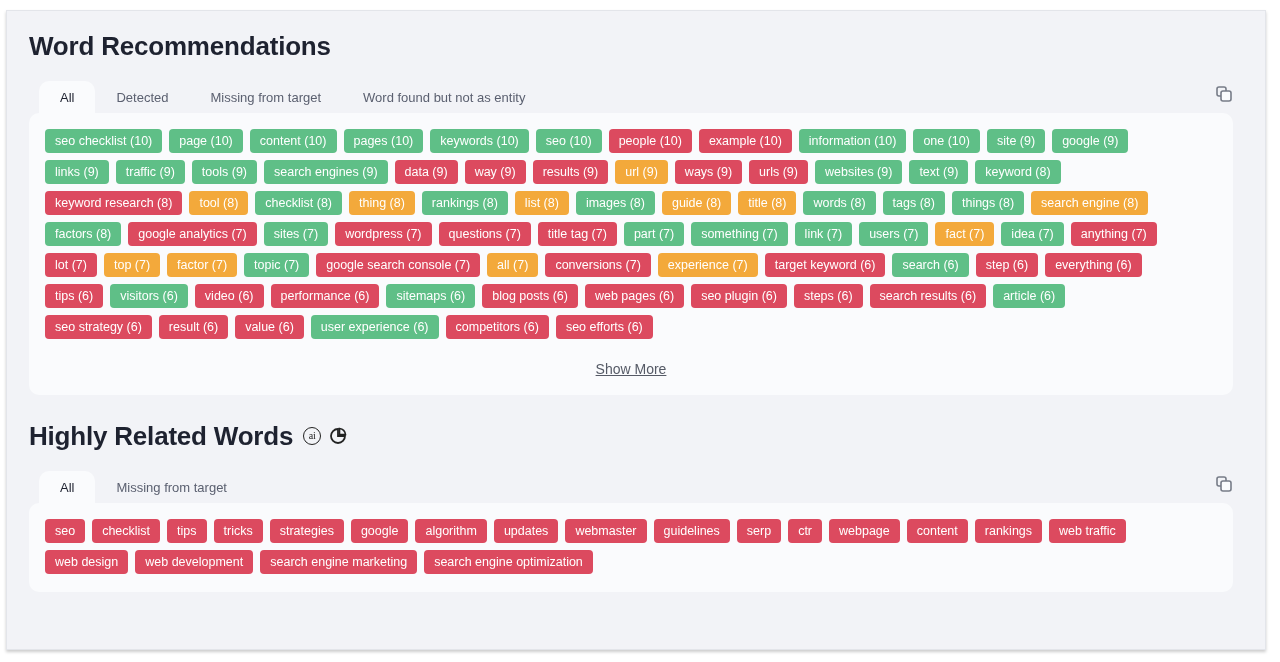 The height and width of the screenshot is (662, 1280). What do you see at coordinates (326, 172) in the screenshot?
I see `word-tag: search engines (9)` at bounding box center [326, 172].